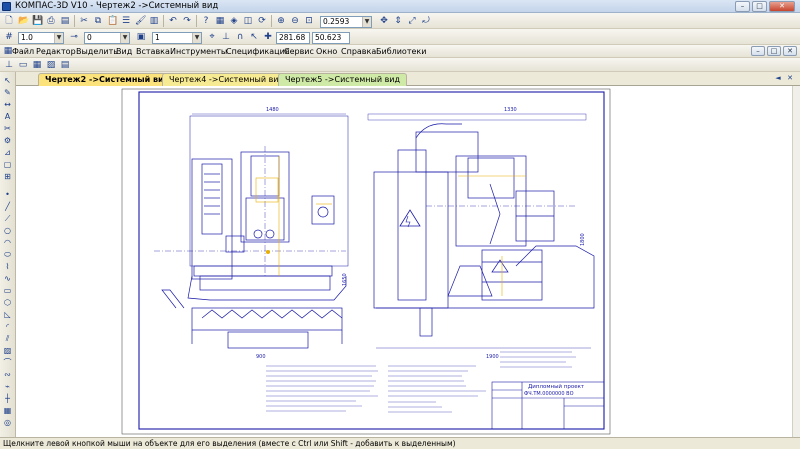 Image resolution: width=800 pixels, height=449 pixels. What do you see at coordinates (7, 116) in the screenshot?
I see `designations-icon: A` at bounding box center [7, 116].